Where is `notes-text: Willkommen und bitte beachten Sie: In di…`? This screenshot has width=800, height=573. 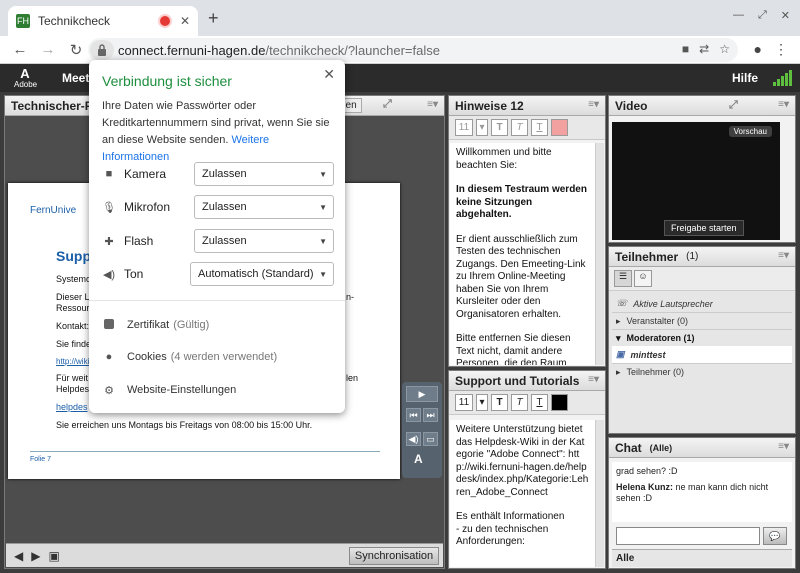
notes-text: Willkommen und bitte beachten Sie: In di… is located at coordinates (522, 254).